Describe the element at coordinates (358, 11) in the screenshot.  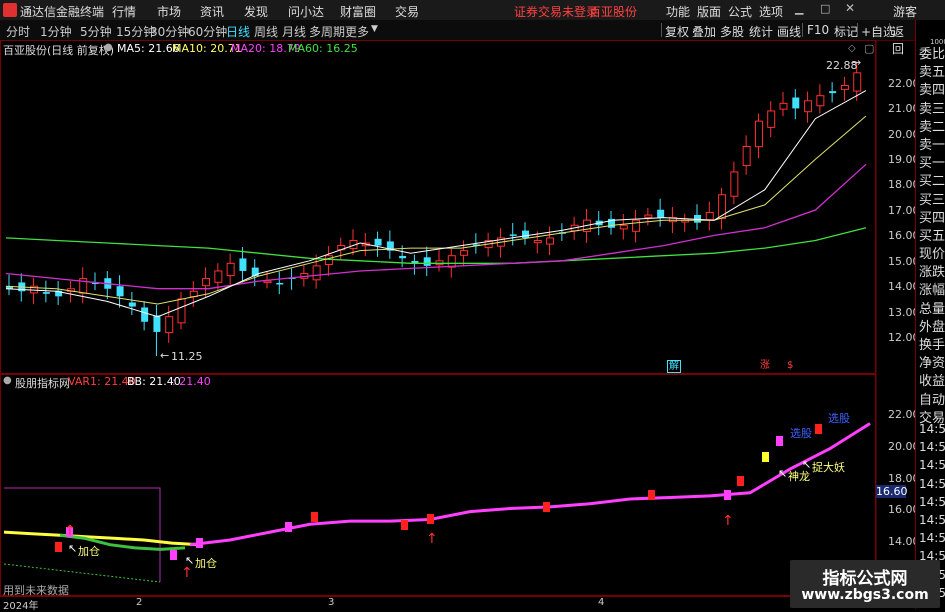
I see `menu-wealth: 财富圈` at that location.